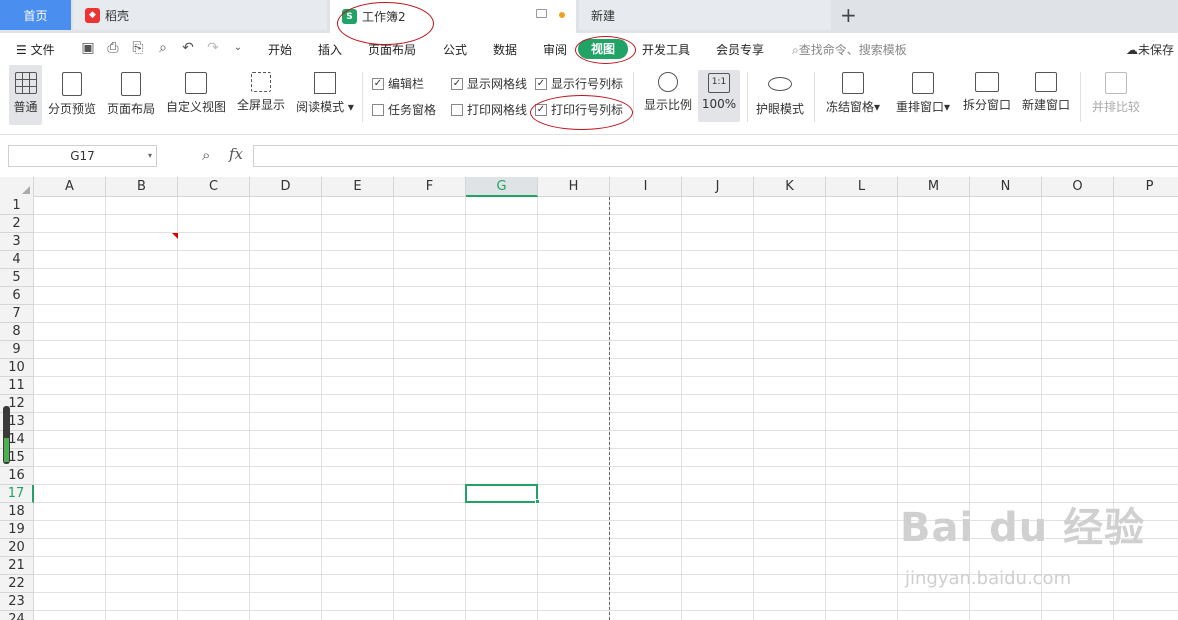  What do you see at coordinates (719, 83) in the screenshot?
I see `one-to-one-icon: 1:1` at bounding box center [719, 83].